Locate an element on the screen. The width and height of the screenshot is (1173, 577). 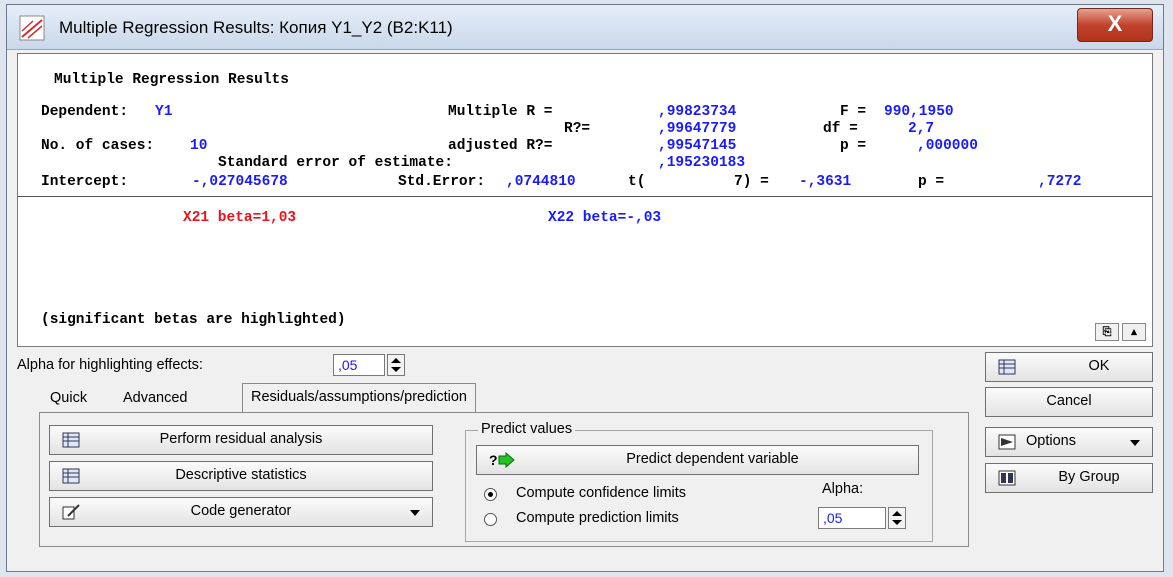
options-button: Options is located at coordinates (1069, 442).